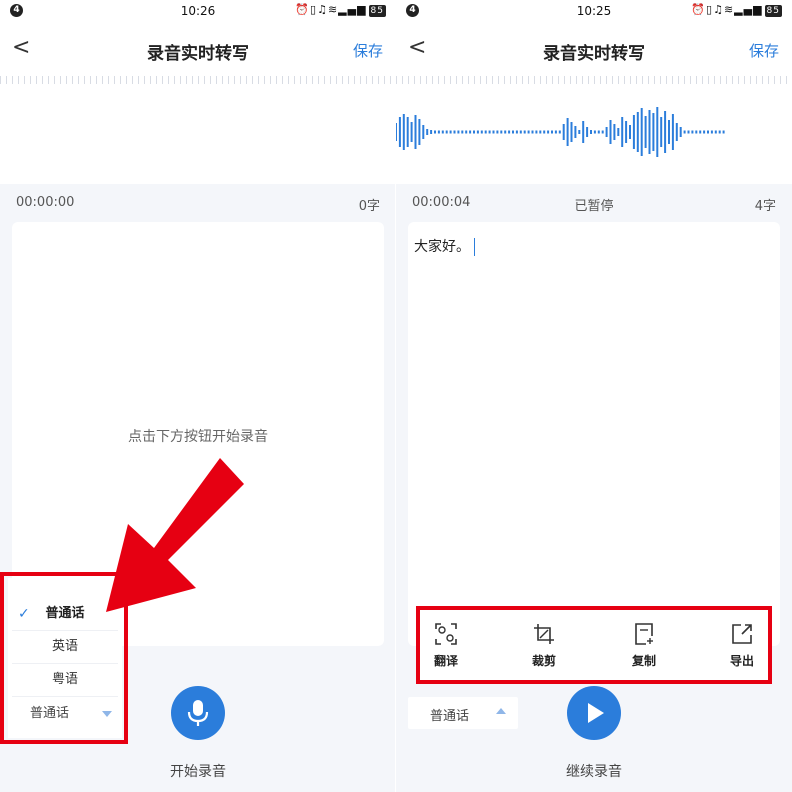 The width and height of the screenshot is (792, 792). Describe the element at coordinates (594, 206) in the screenshot. I see `recording-status: 已暂停` at that location.